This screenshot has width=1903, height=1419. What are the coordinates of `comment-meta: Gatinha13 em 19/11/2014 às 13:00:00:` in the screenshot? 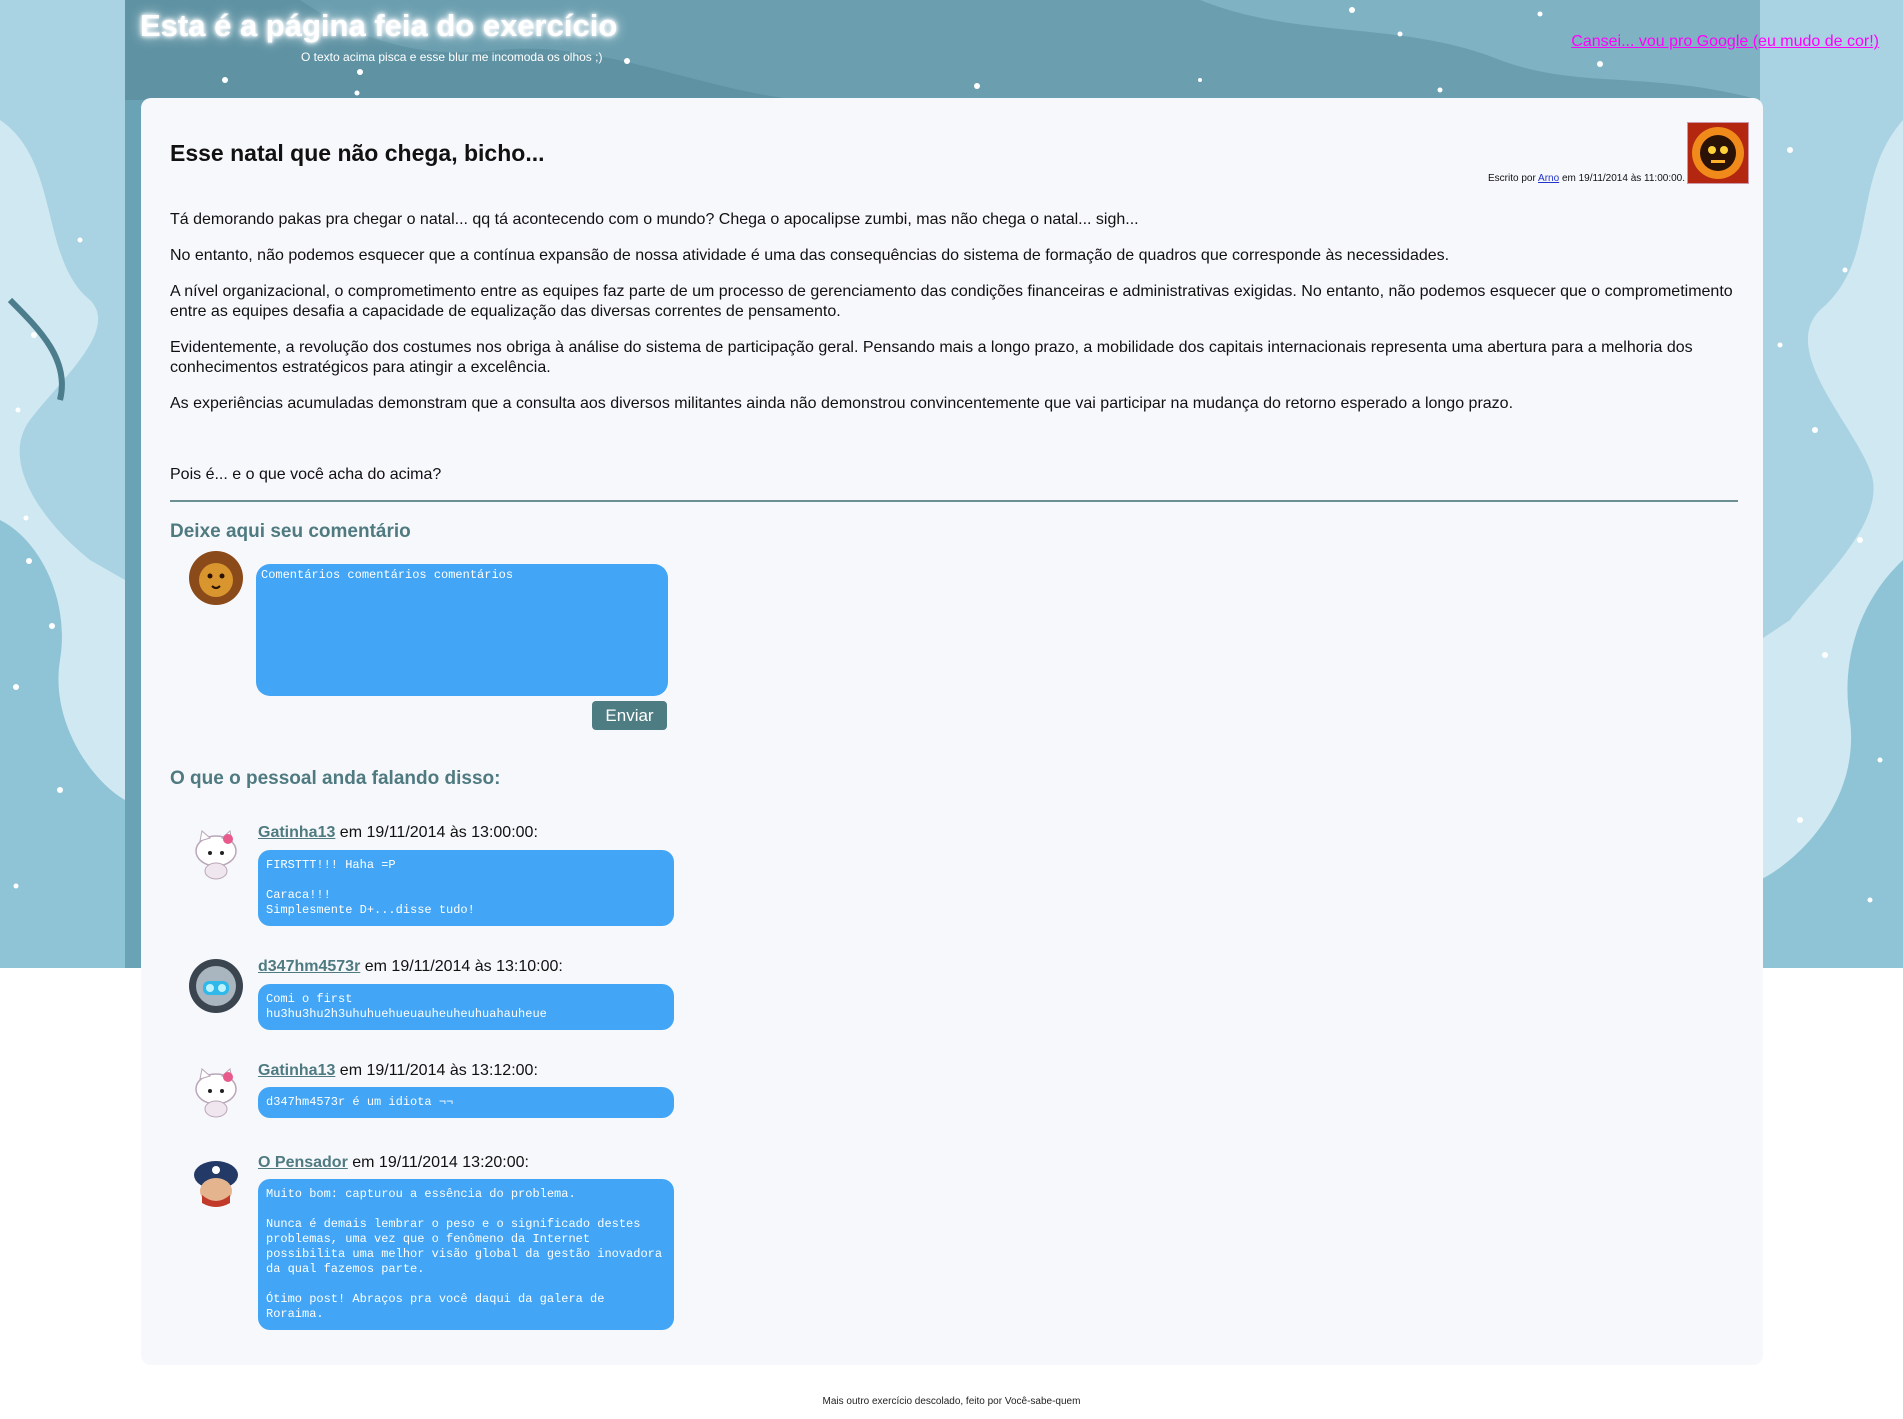 It's located at (398, 833).